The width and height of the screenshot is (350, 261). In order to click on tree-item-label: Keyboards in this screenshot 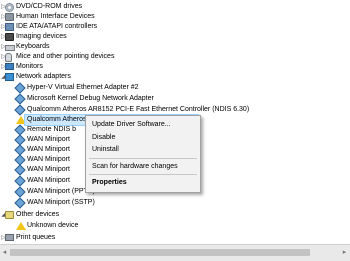, I will do `click(33, 46)`.